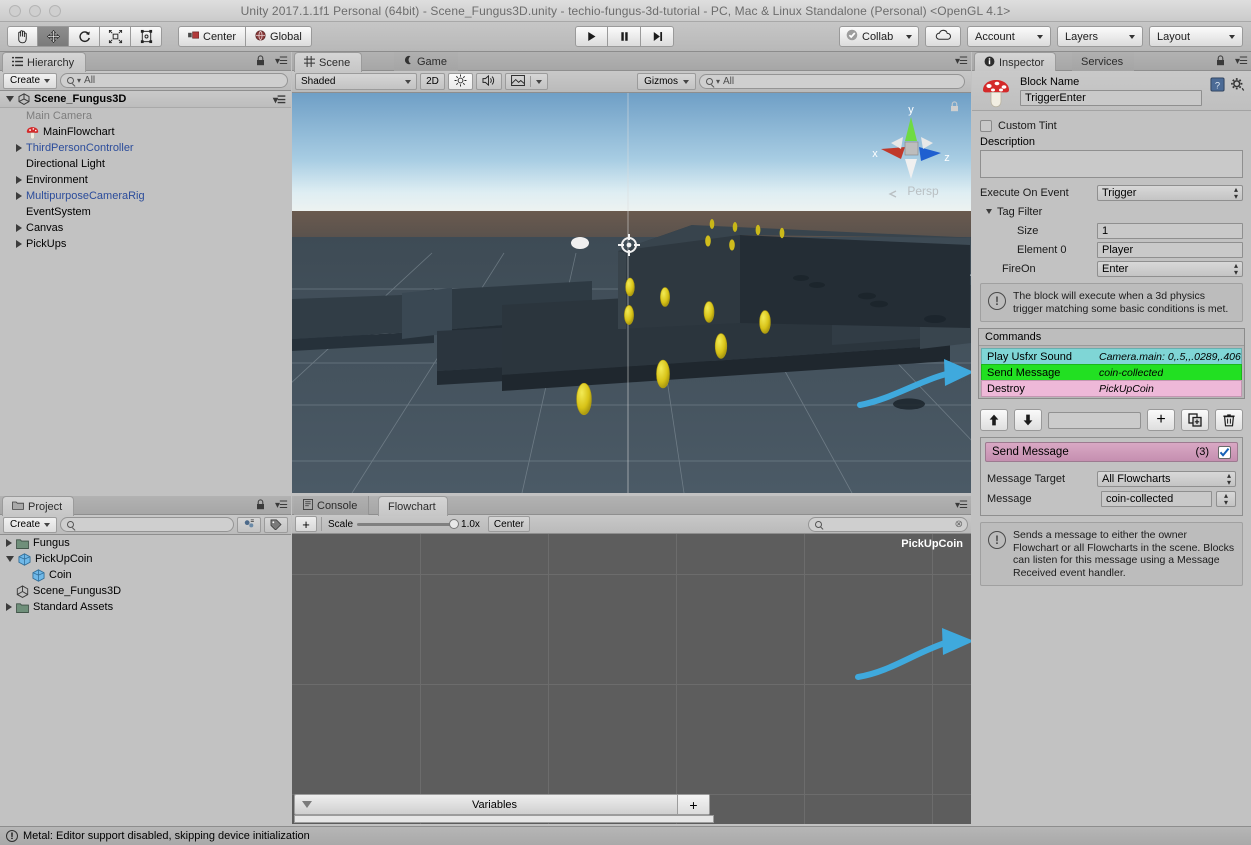 This screenshot has width=1251, height=845. What do you see at coordinates (502, 804) in the screenshot?
I see `variables-foldout: Variables +` at bounding box center [502, 804].